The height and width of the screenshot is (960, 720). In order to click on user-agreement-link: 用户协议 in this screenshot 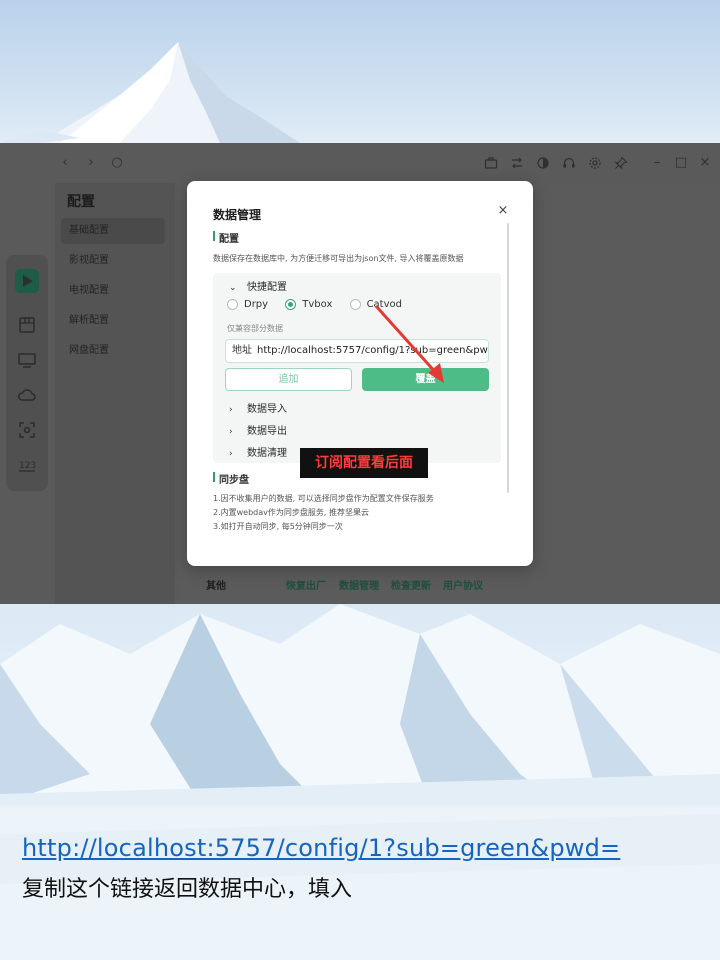, I will do `click(463, 584)`.